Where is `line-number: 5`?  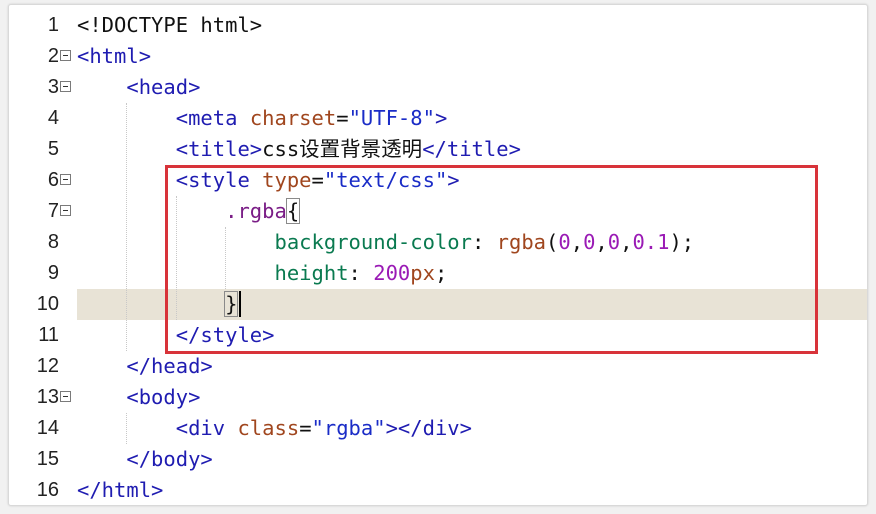
line-number: 5 is located at coordinates (53, 149).